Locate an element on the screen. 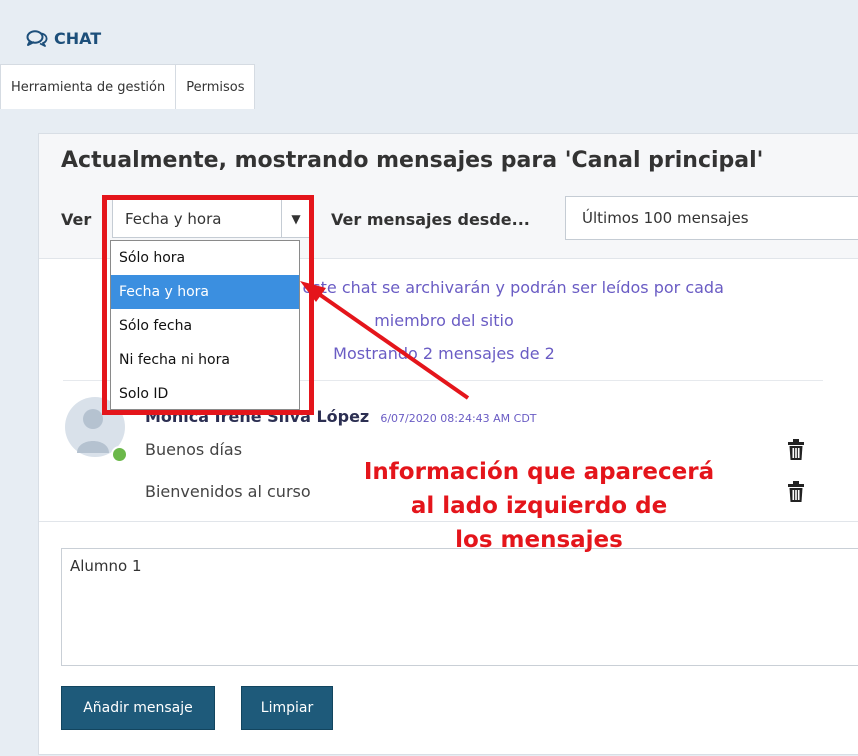 This screenshot has width=858, height=756. tab-bar: Herramienta de gestión Permisos is located at coordinates (128, 86).